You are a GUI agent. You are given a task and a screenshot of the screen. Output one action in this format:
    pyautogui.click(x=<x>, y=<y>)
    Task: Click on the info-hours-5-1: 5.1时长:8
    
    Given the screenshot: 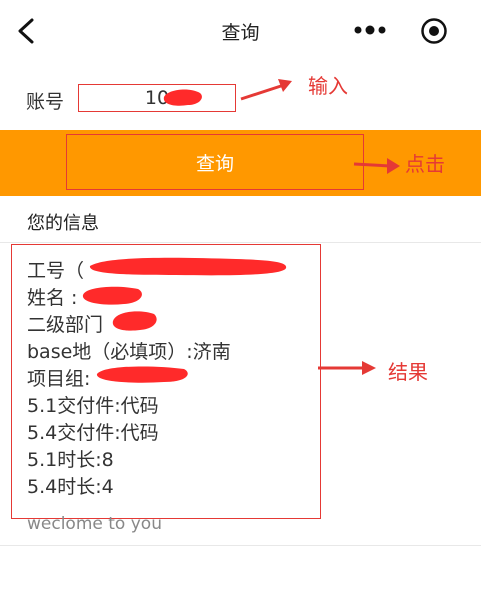 What is the action you would take?
    pyautogui.click(x=70, y=460)
    